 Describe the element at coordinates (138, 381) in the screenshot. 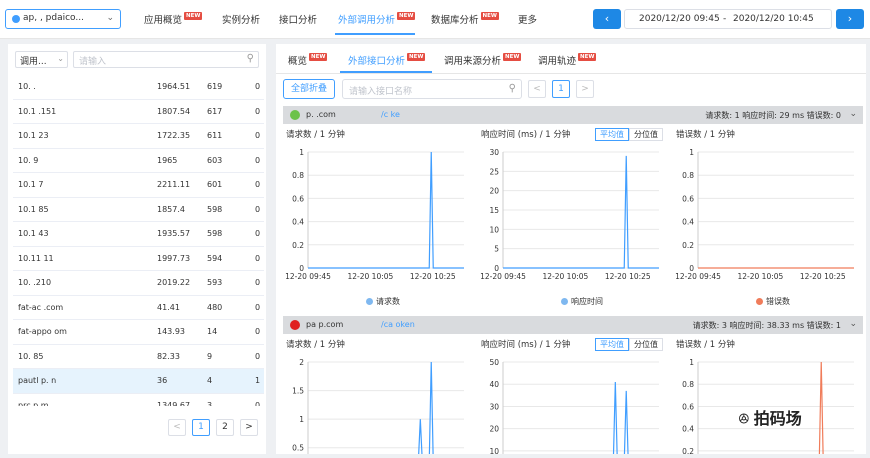

I see `table-row: pautl p. n 36 4 1` at that location.